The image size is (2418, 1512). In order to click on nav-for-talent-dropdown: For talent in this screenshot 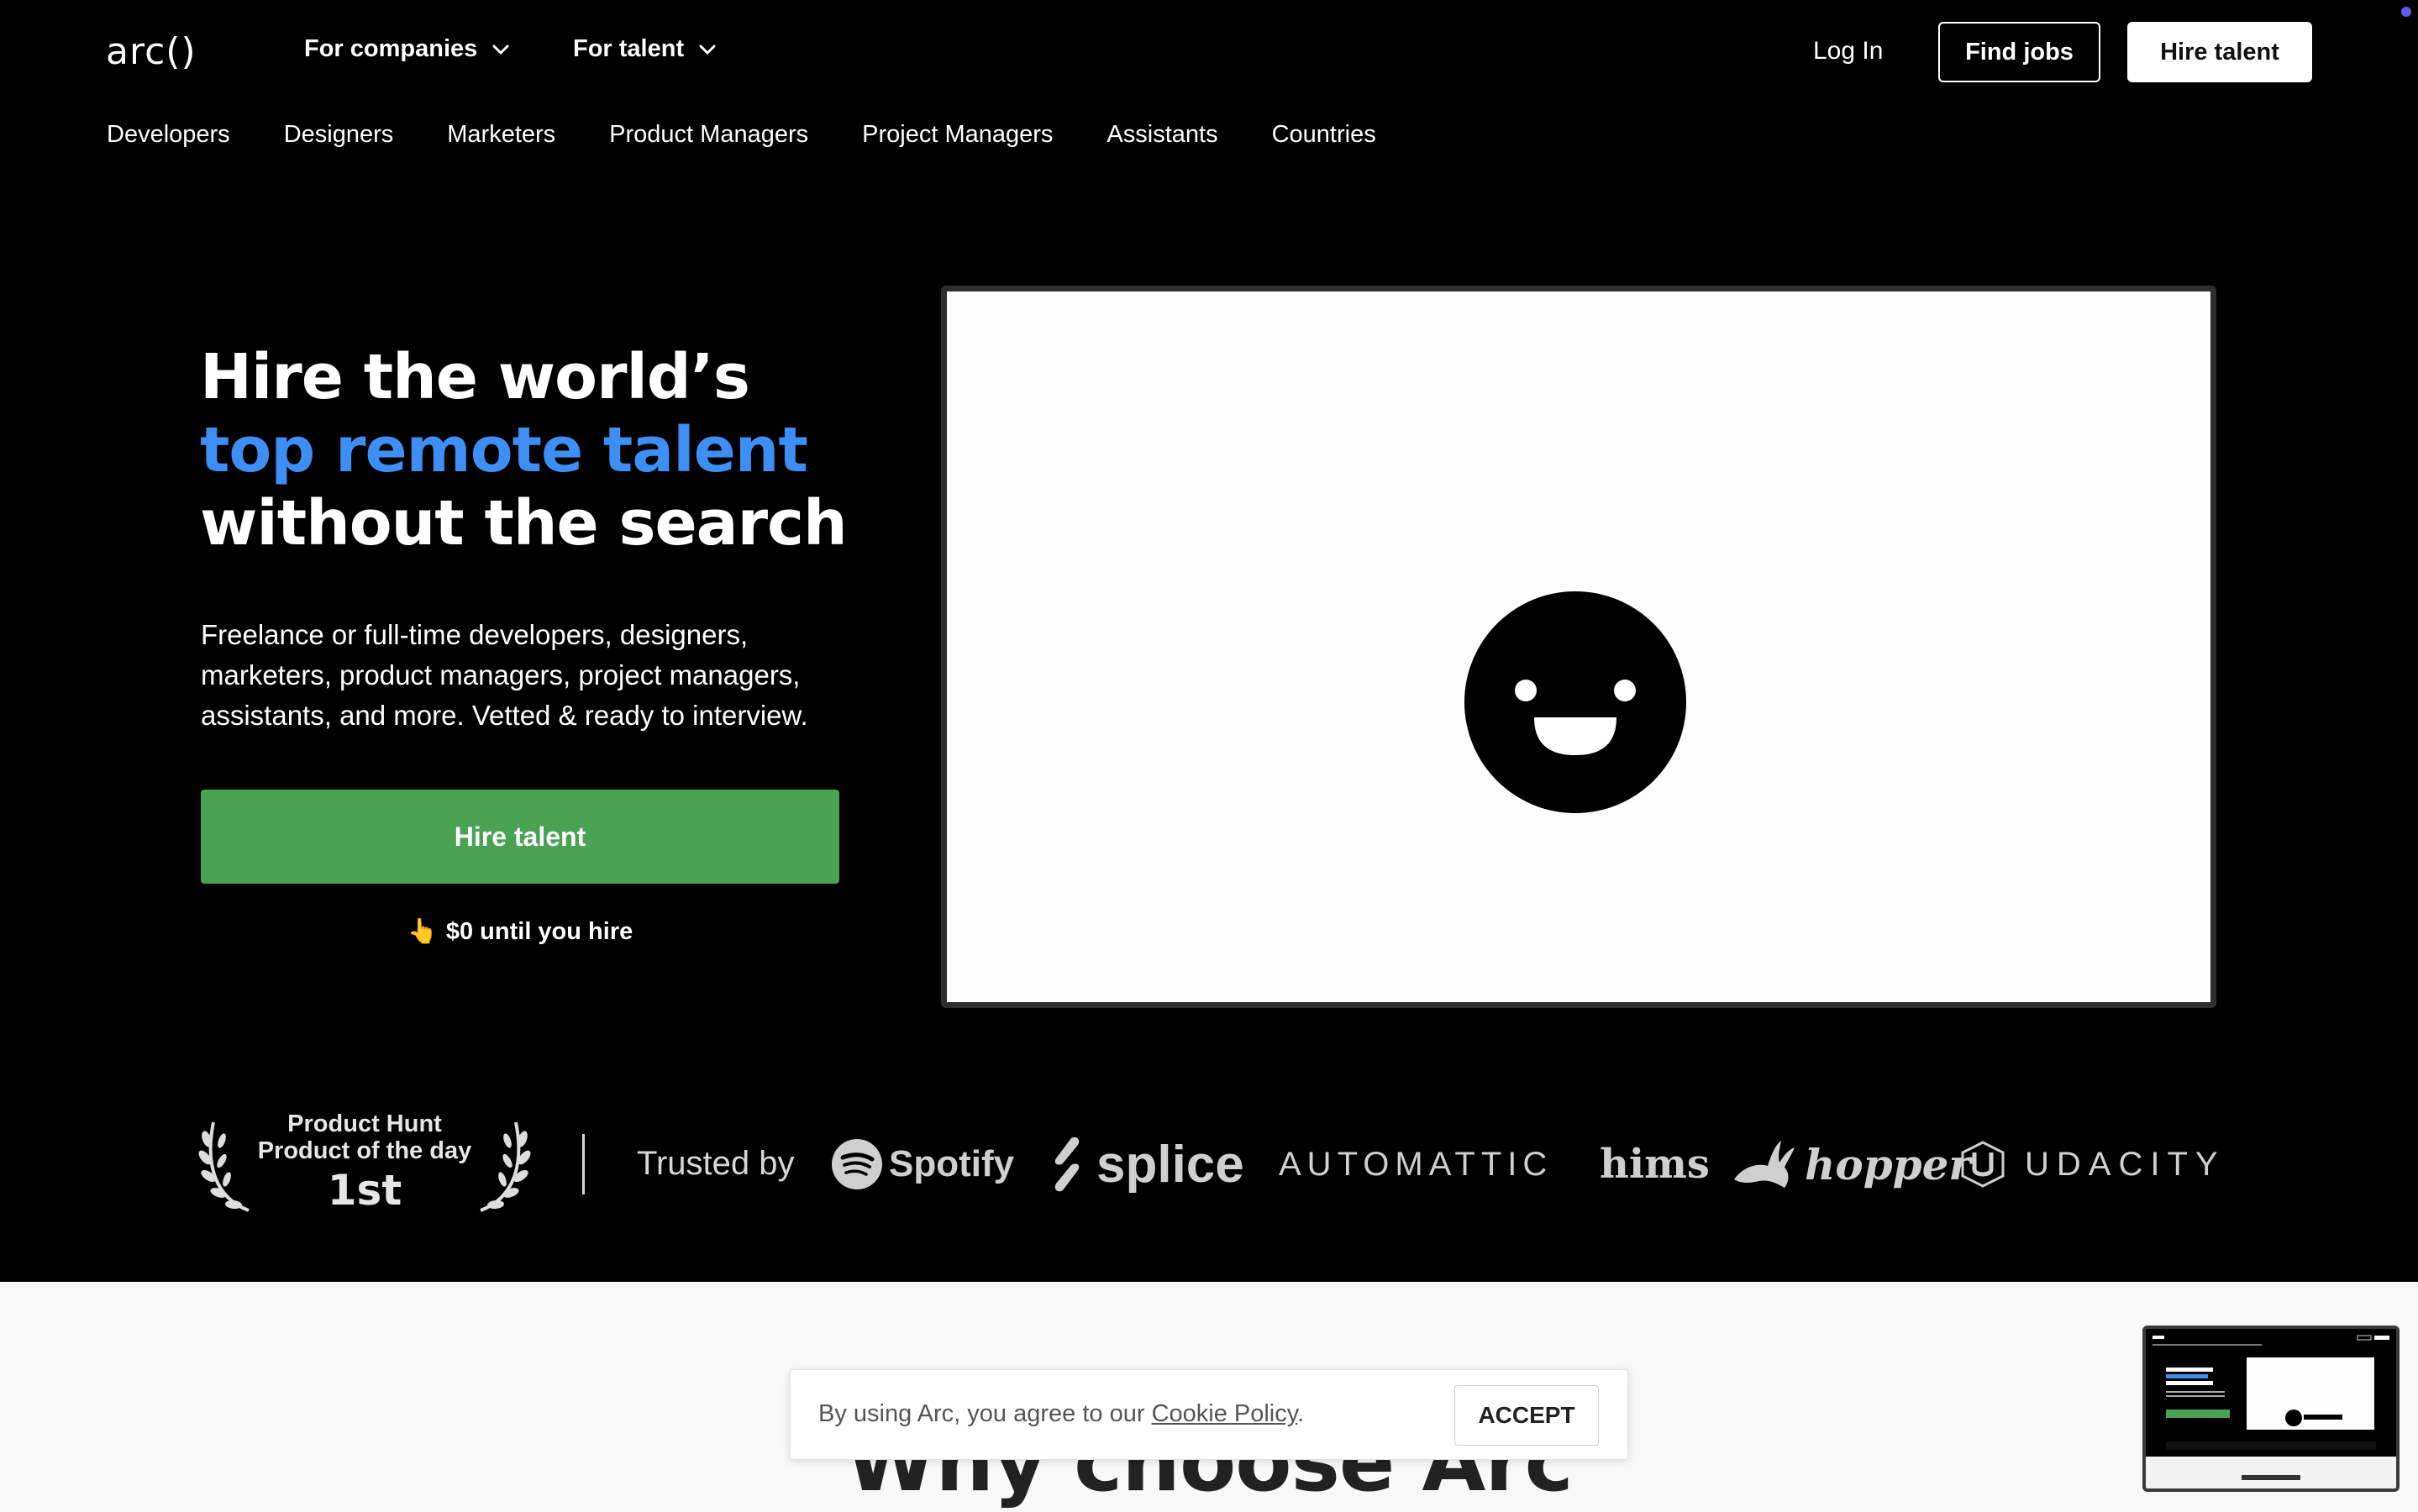, I will do `click(645, 49)`.